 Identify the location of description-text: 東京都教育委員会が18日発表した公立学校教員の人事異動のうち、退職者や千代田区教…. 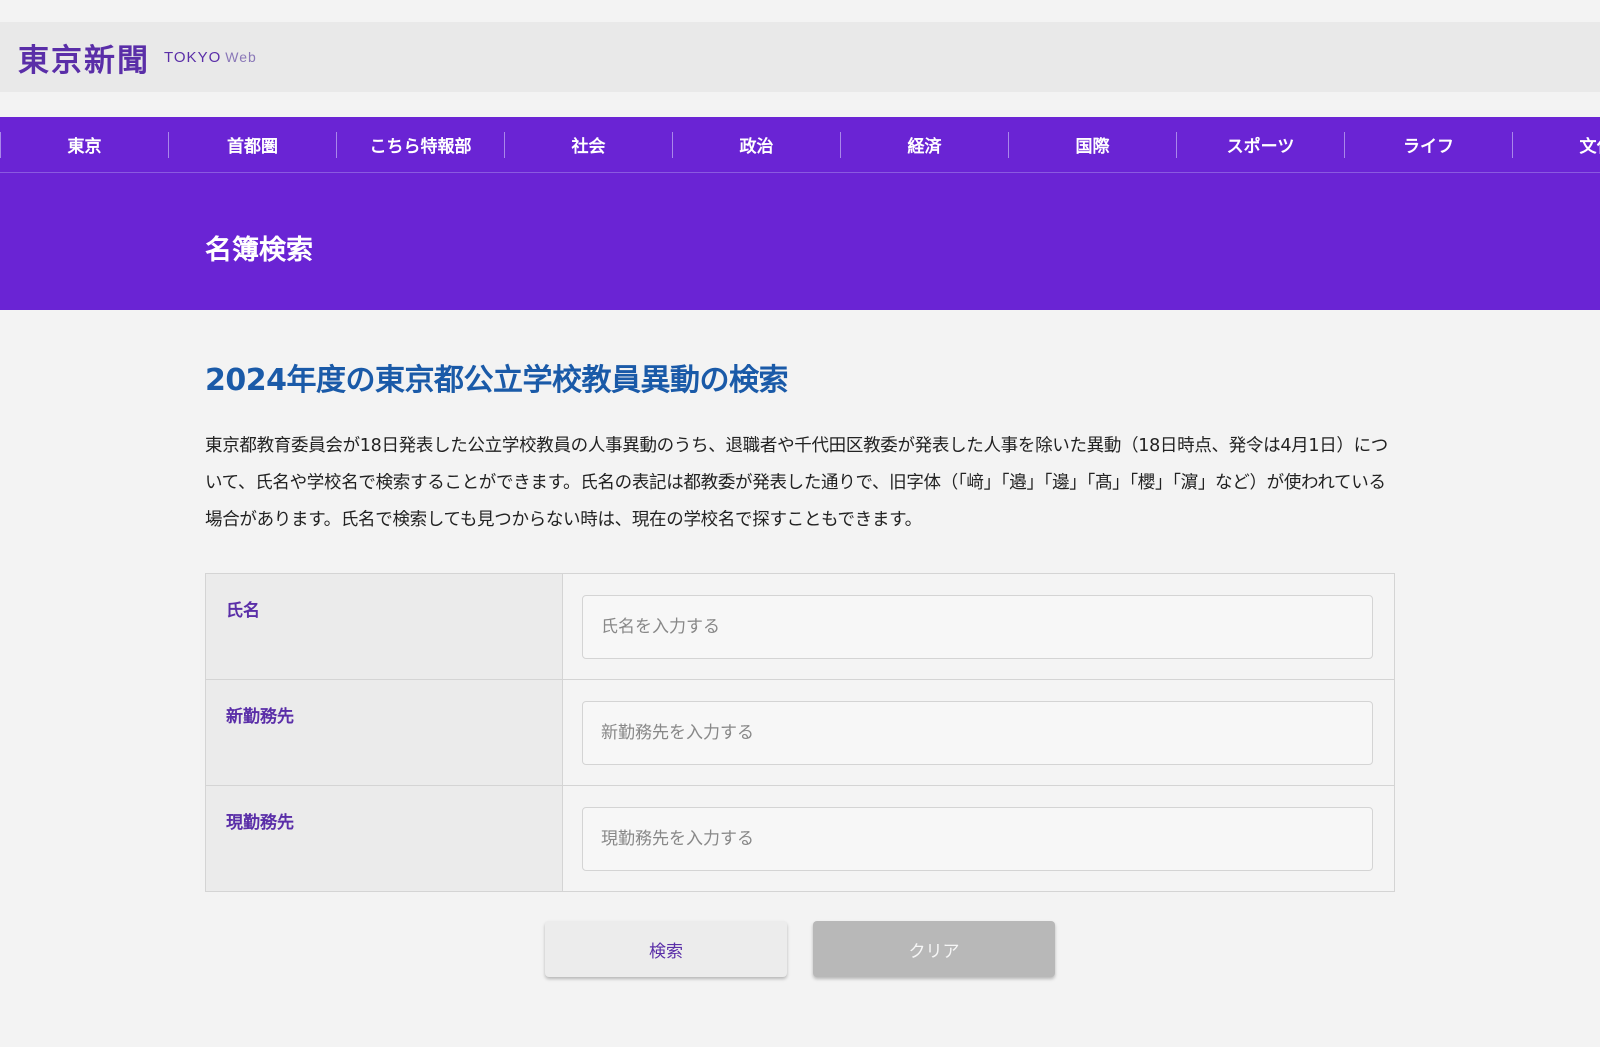
(797, 483).